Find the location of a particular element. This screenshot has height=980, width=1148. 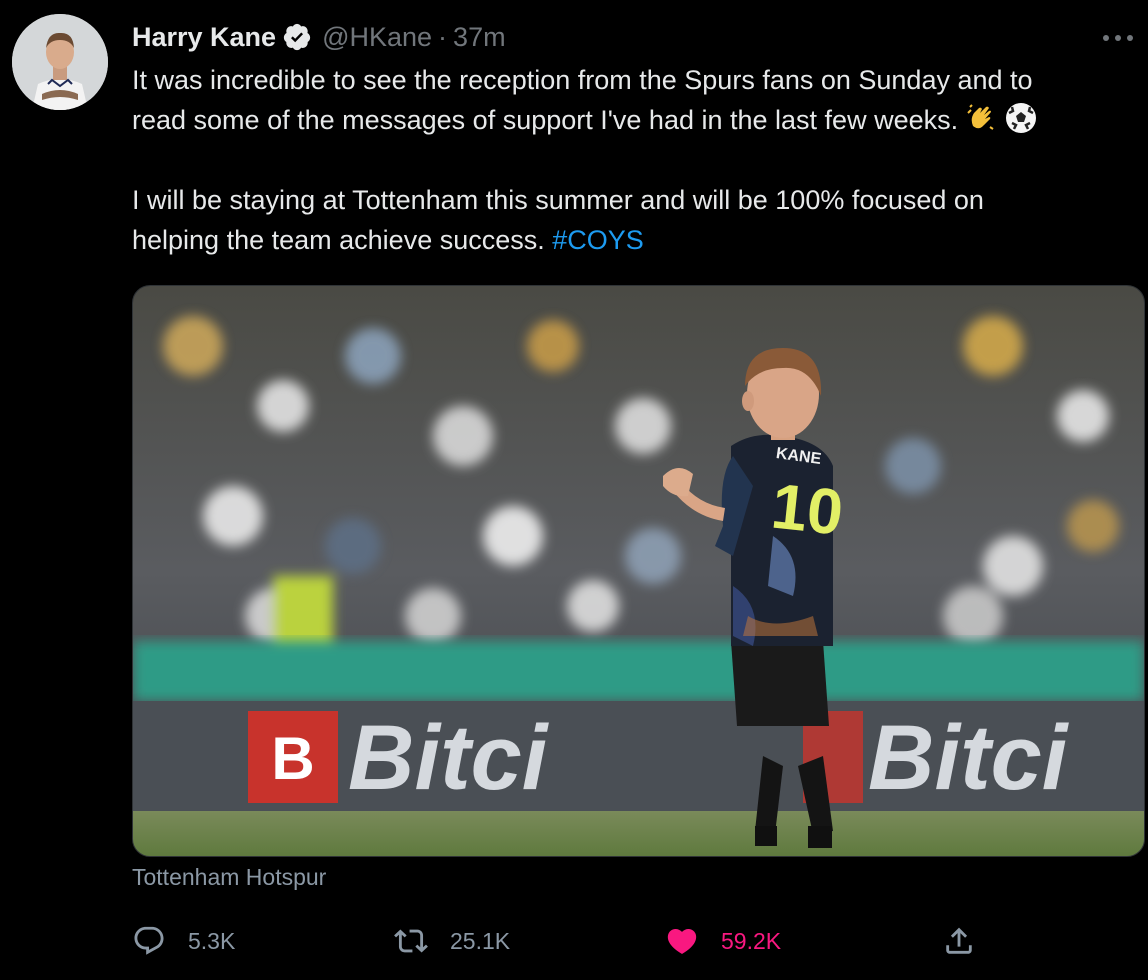

retweet-icon is located at coordinates (411, 941).